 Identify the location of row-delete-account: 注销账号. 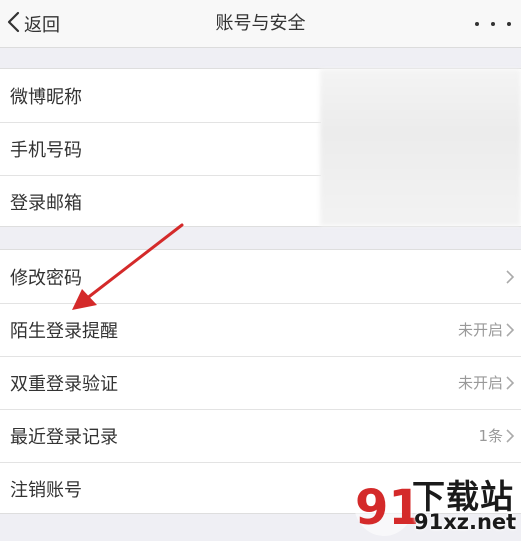
(260, 488).